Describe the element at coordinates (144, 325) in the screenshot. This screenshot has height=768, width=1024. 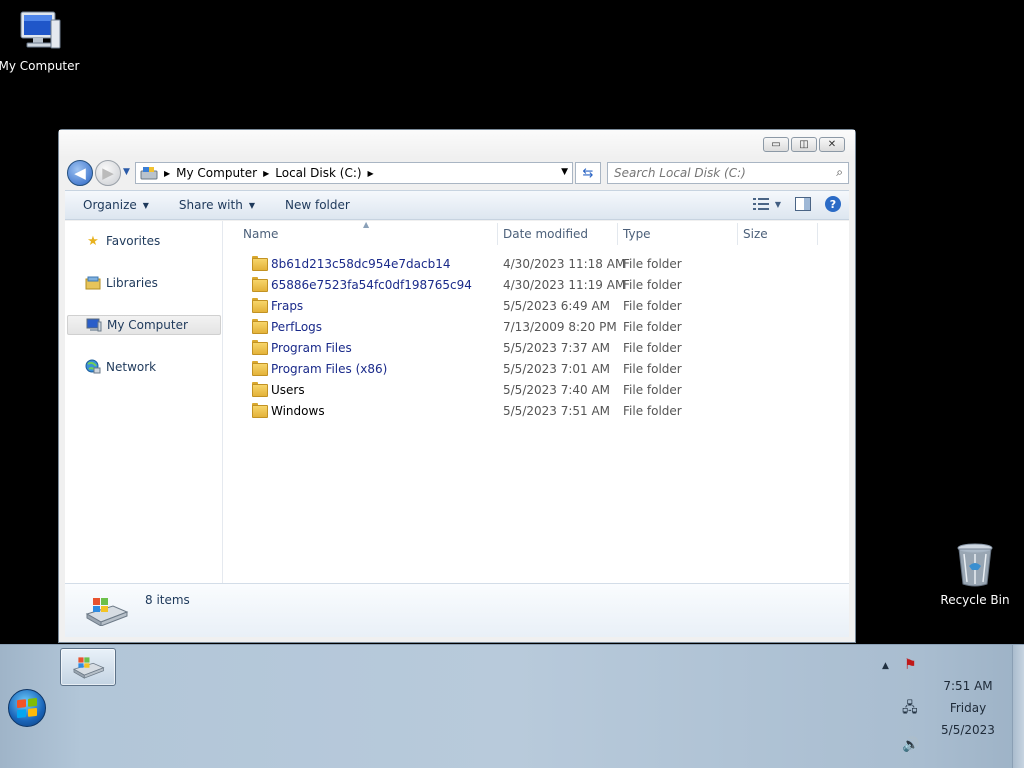
I see `nav-item-my-computer: My Computer` at that location.